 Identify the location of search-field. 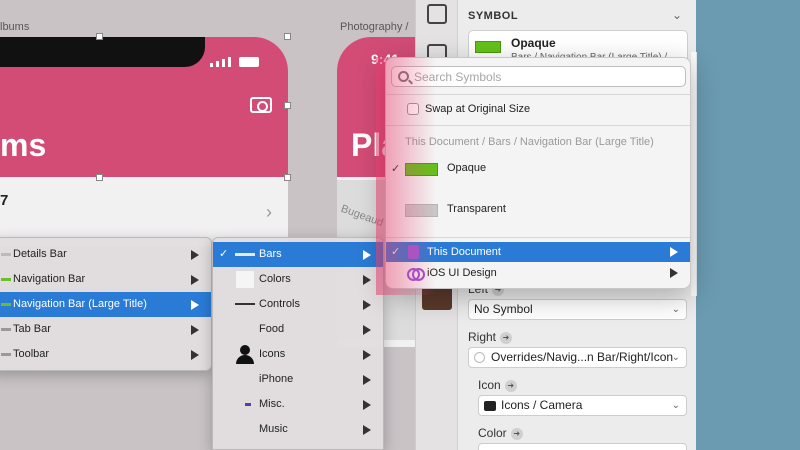
(538, 76).